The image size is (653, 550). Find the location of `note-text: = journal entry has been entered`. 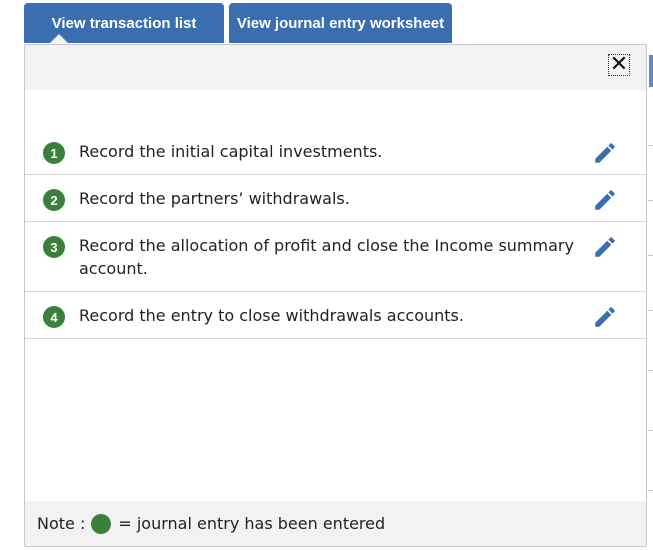

note-text: = journal entry has been entered is located at coordinates (252, 523).